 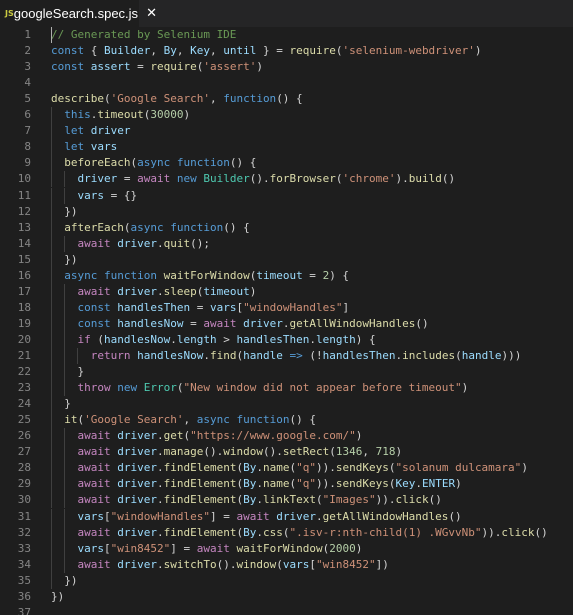 I want to click on code-token: ))), so click(x=511, y=355).